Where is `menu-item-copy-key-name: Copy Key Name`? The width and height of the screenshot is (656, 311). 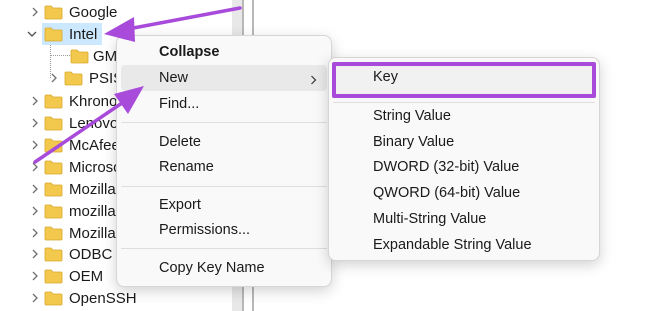 menu-item-copy-key-name: Copy Key Name is located at coordinates (224, 268).